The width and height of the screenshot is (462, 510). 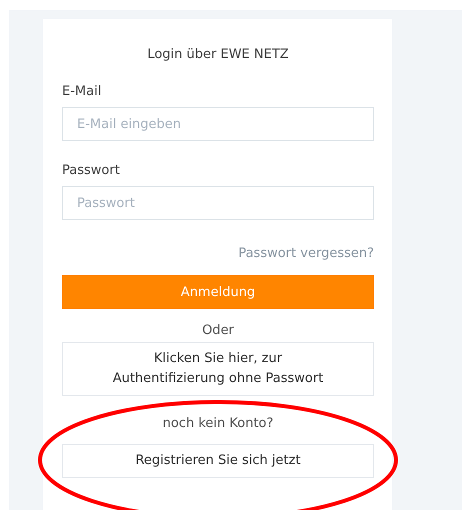 I want to click on field-label: Passwort, so click(x=91, y=170).